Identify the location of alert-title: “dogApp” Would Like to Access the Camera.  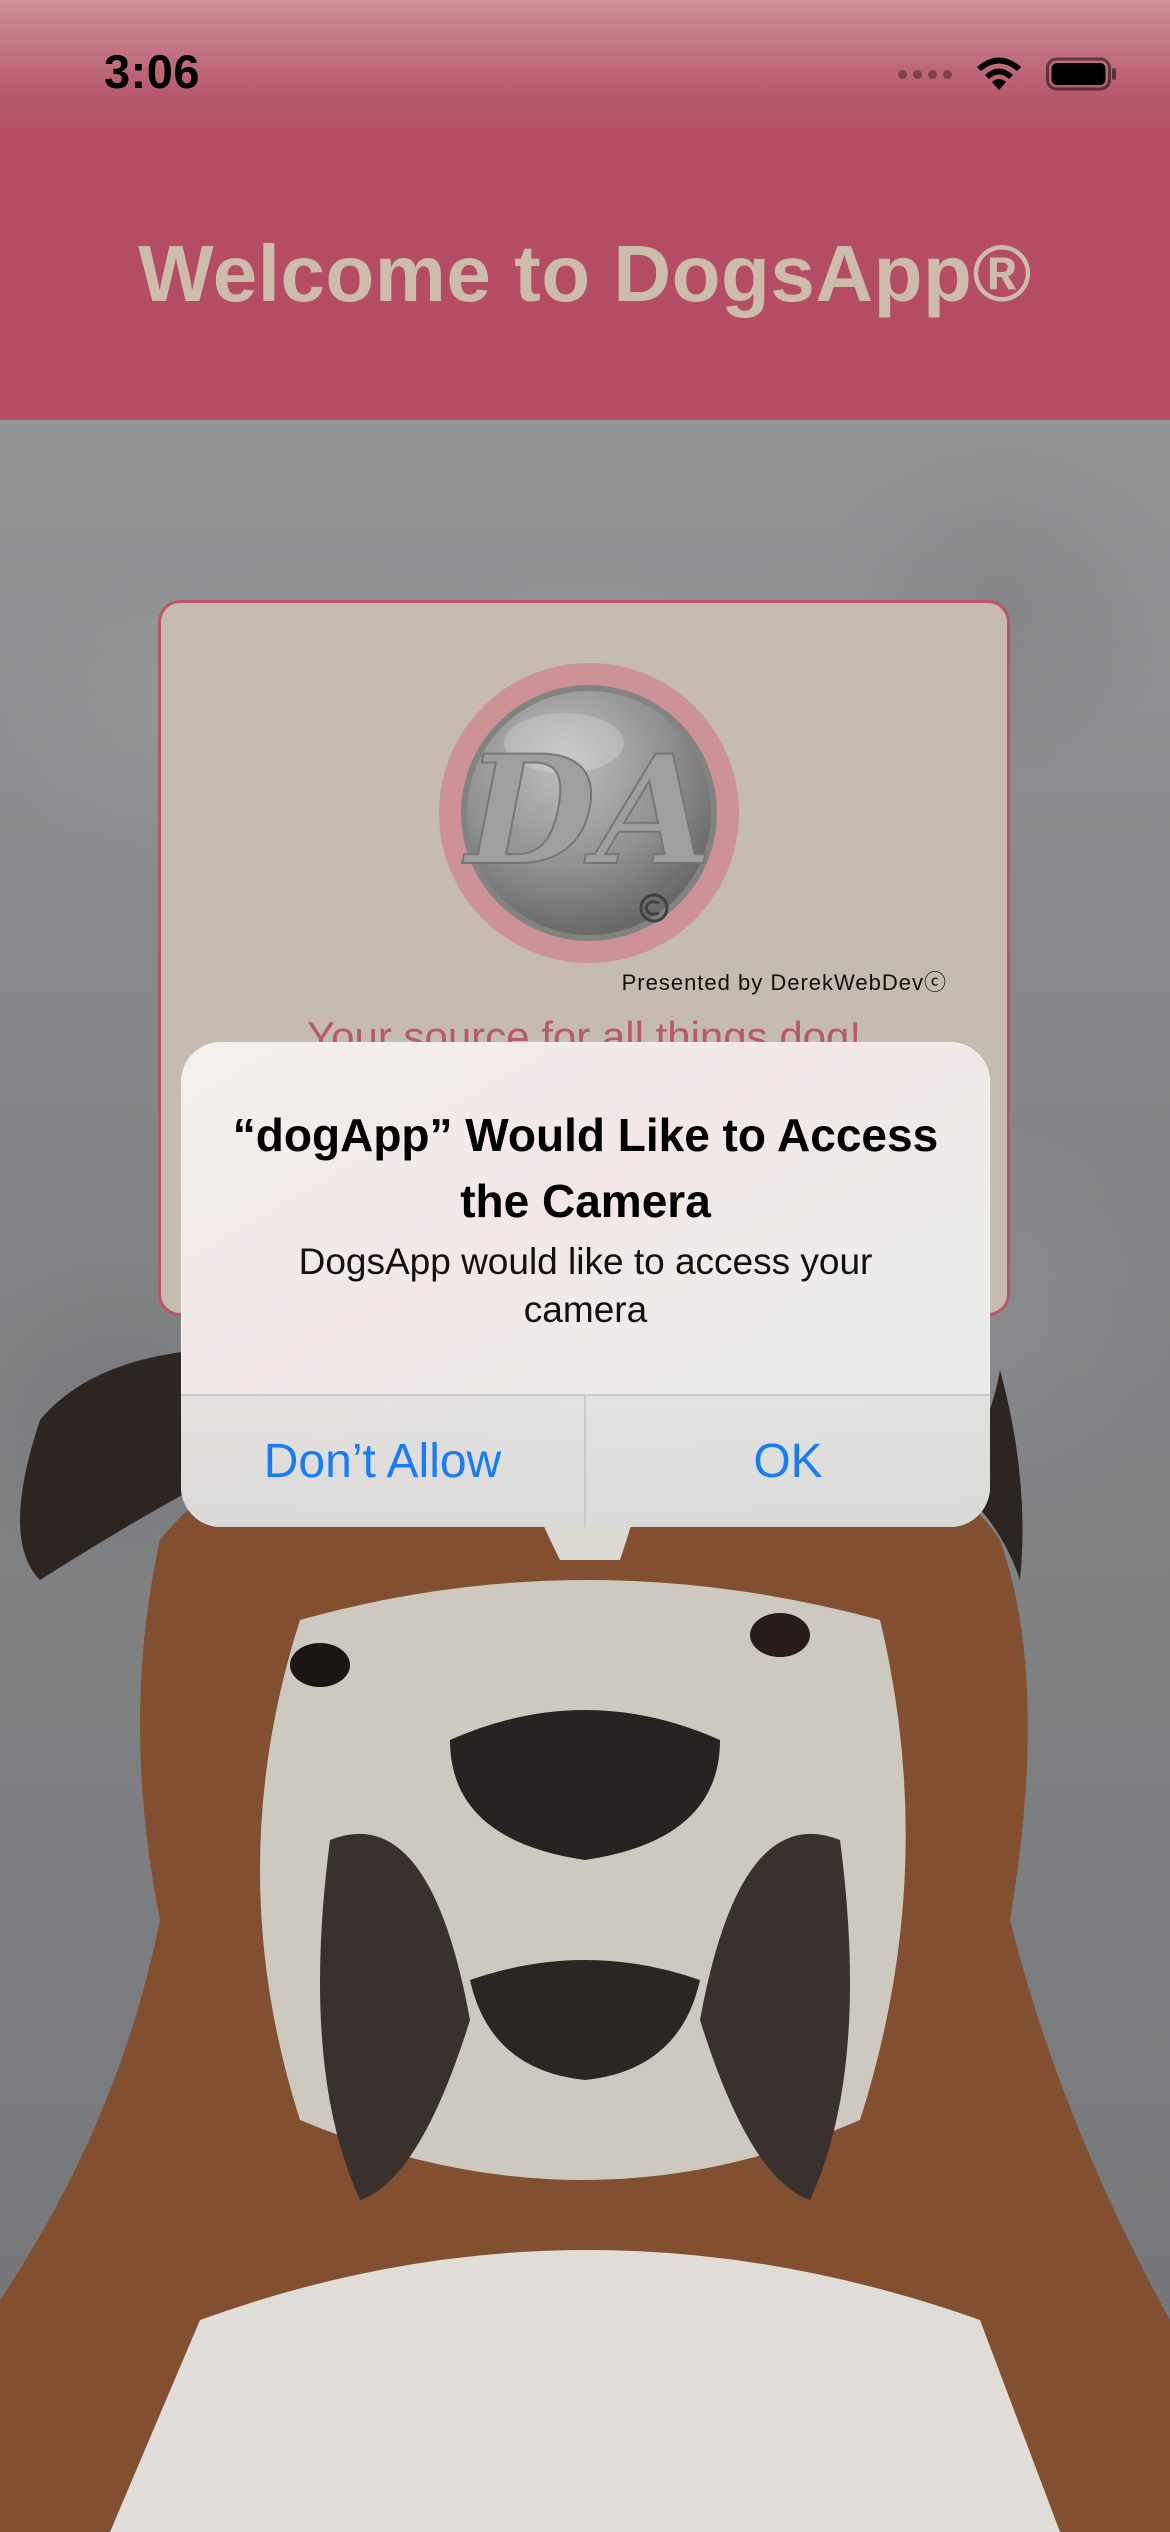
(585, 1168).